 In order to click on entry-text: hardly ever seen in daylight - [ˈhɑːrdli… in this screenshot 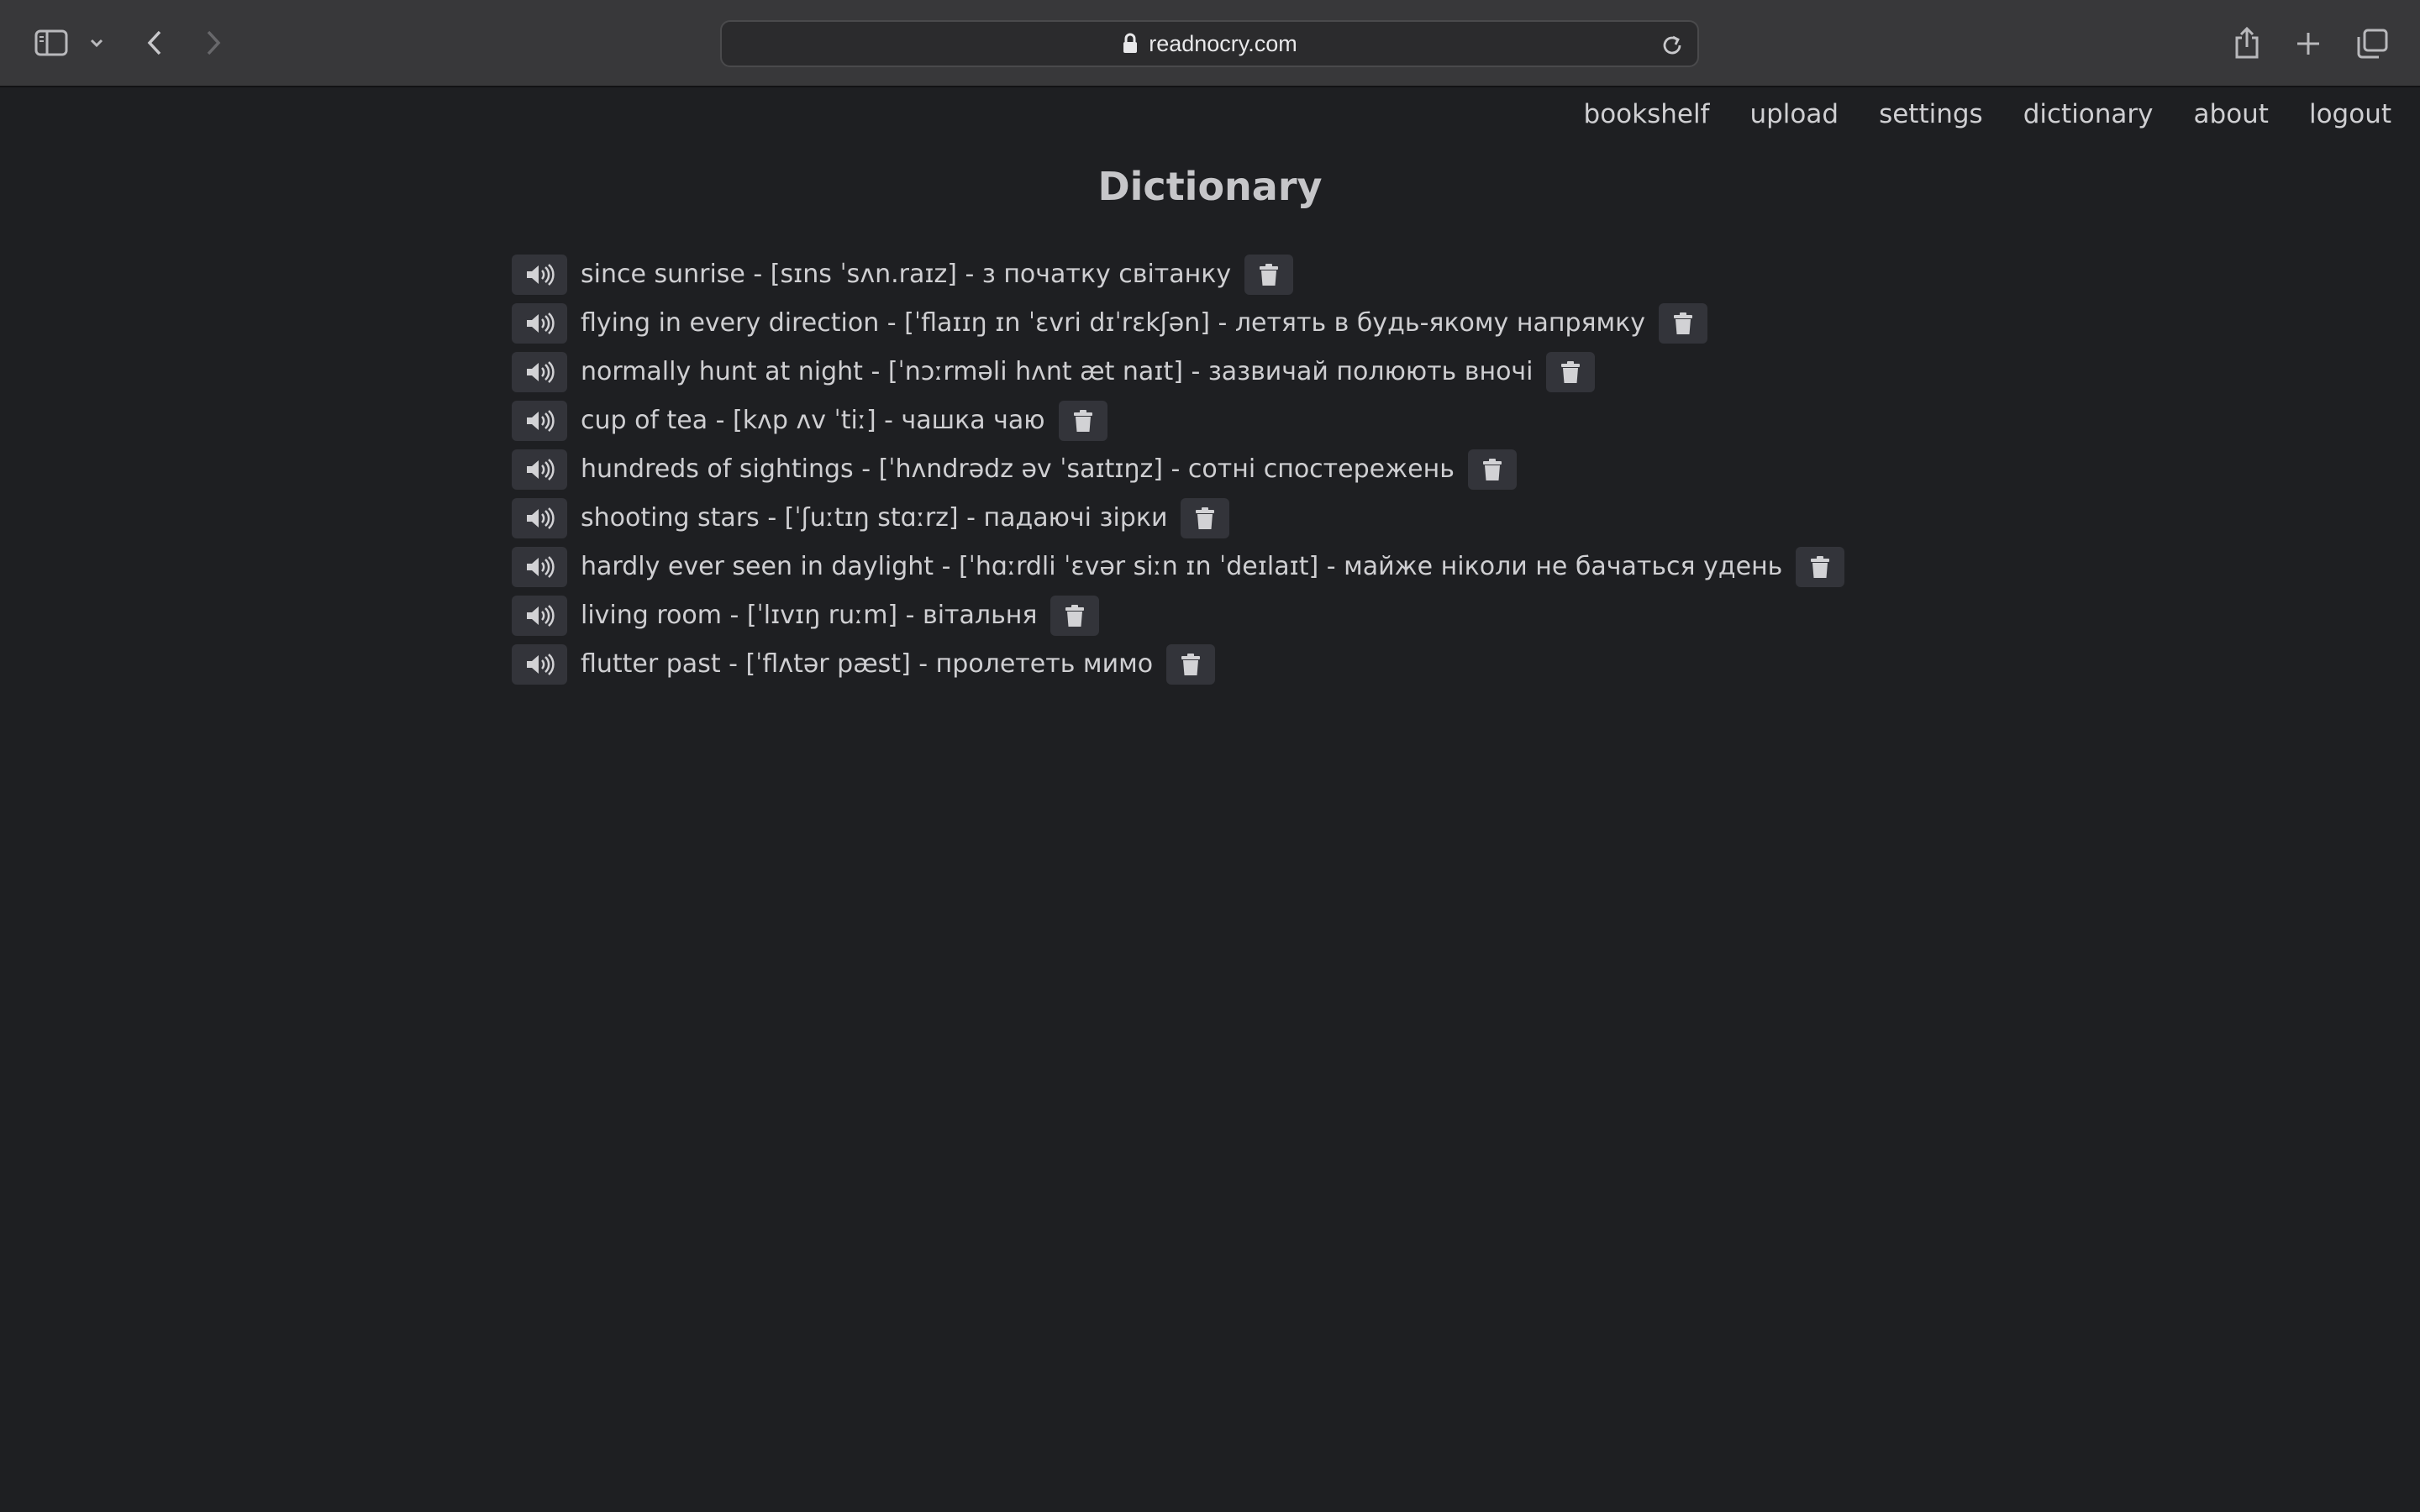, I will do `click(1182, 566)`.